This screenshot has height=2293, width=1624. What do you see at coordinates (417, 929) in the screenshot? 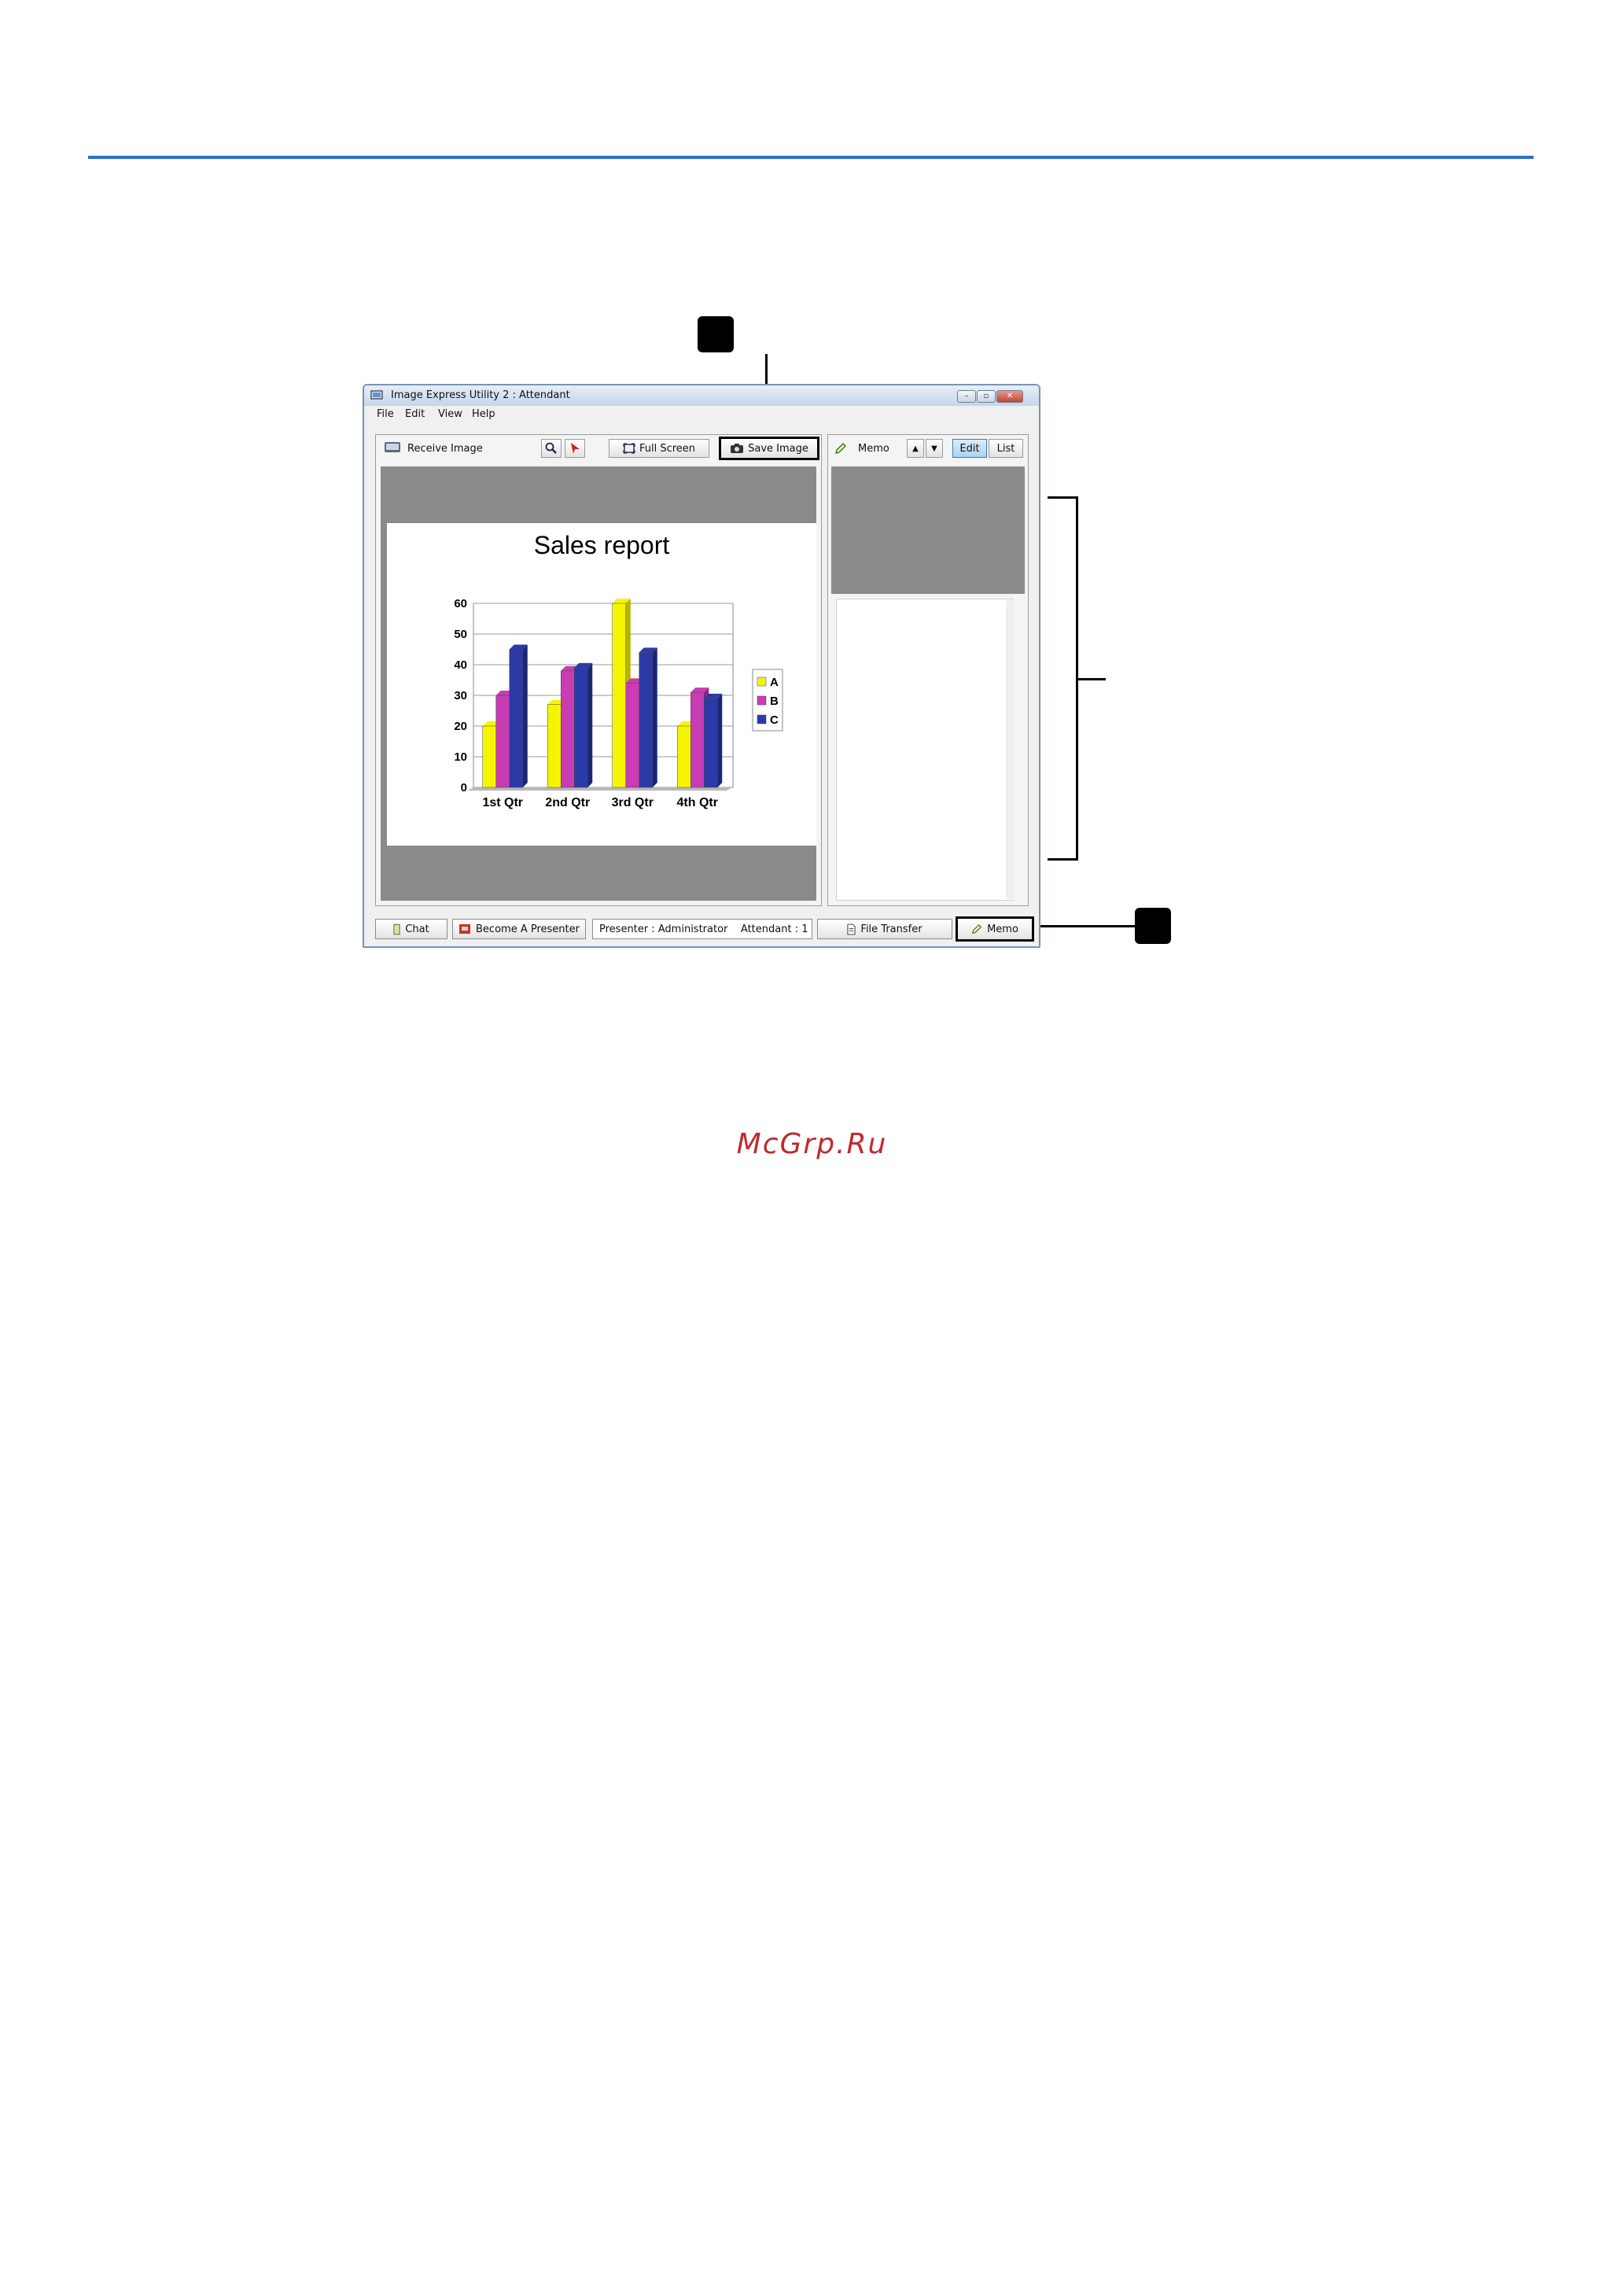
I see `chat-label: Chat` at bounding box center [417, 929].